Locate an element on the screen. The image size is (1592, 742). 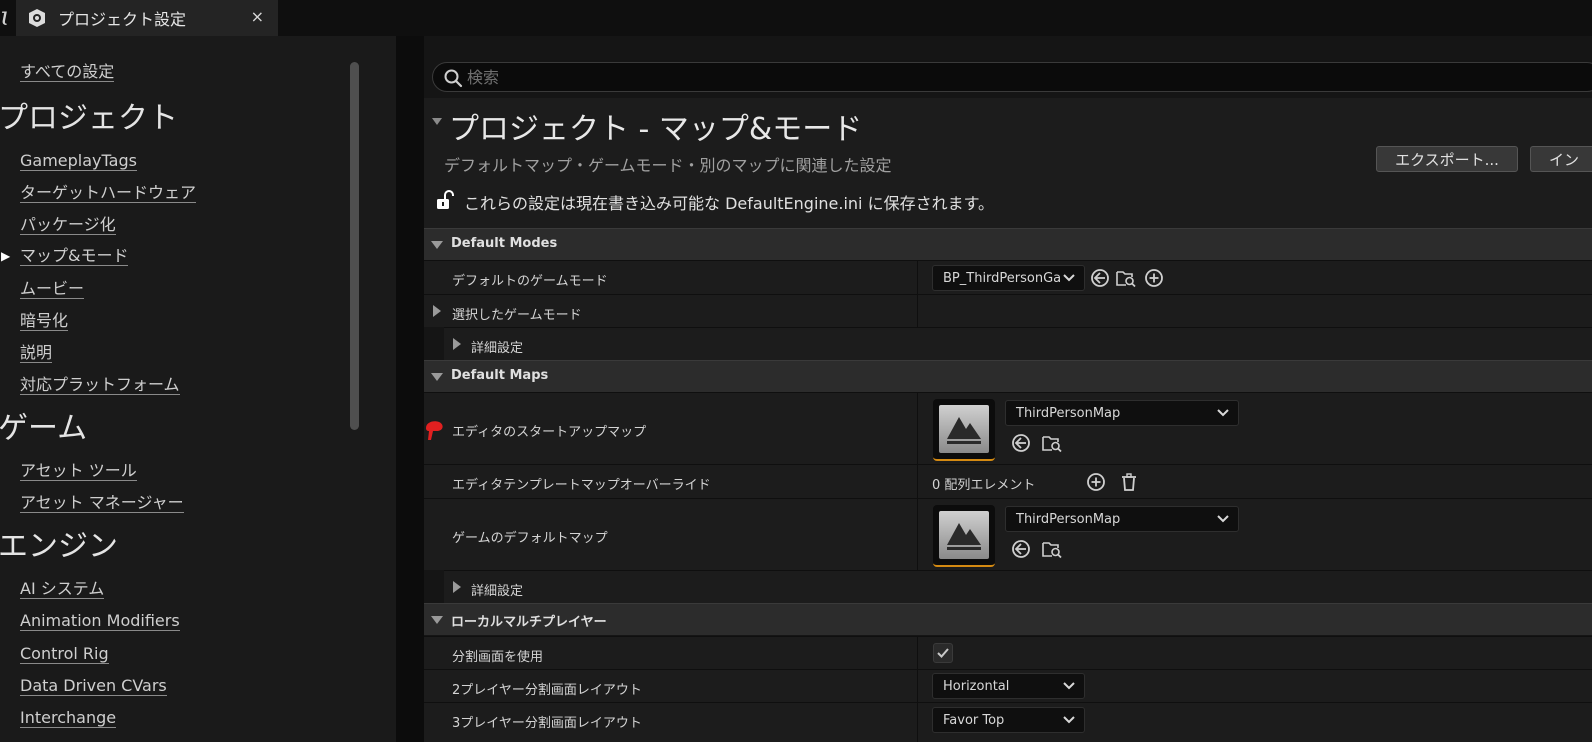
close-icon: × is located at coordinates (257, 16).